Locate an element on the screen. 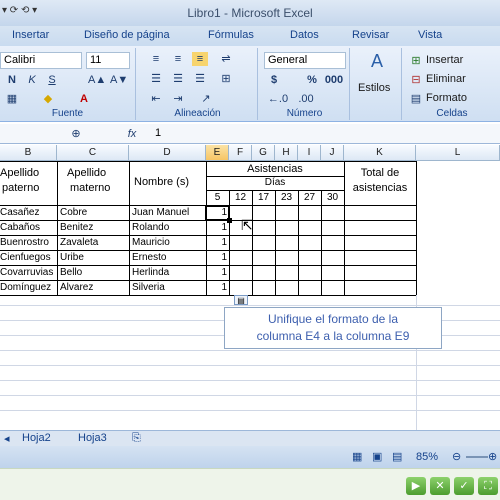 This screenshot has height=500, width=500. cell-materno: Zavaleta is located at coordinates (94, 242).